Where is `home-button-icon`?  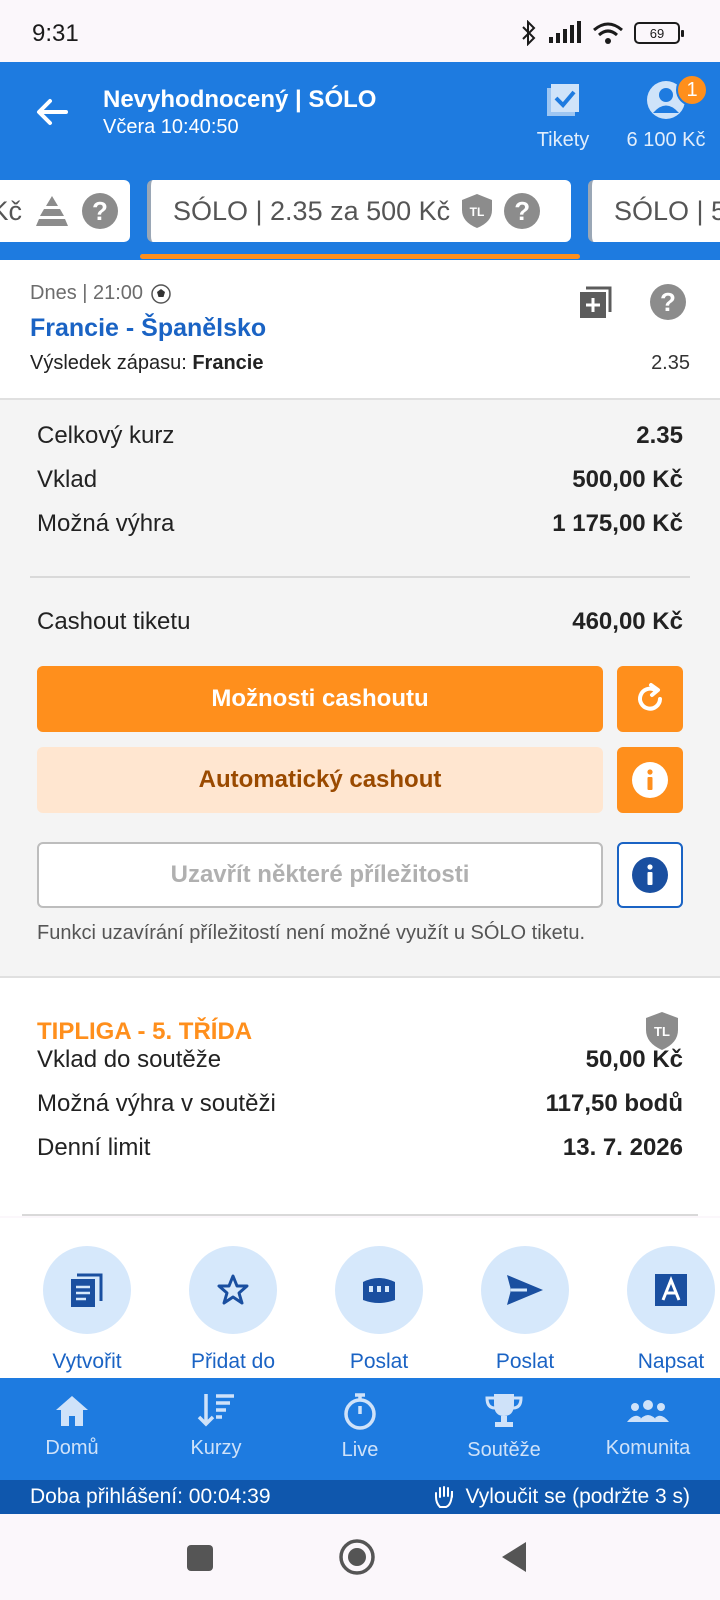 home-button-icon is located at coordinates (357, 1557).